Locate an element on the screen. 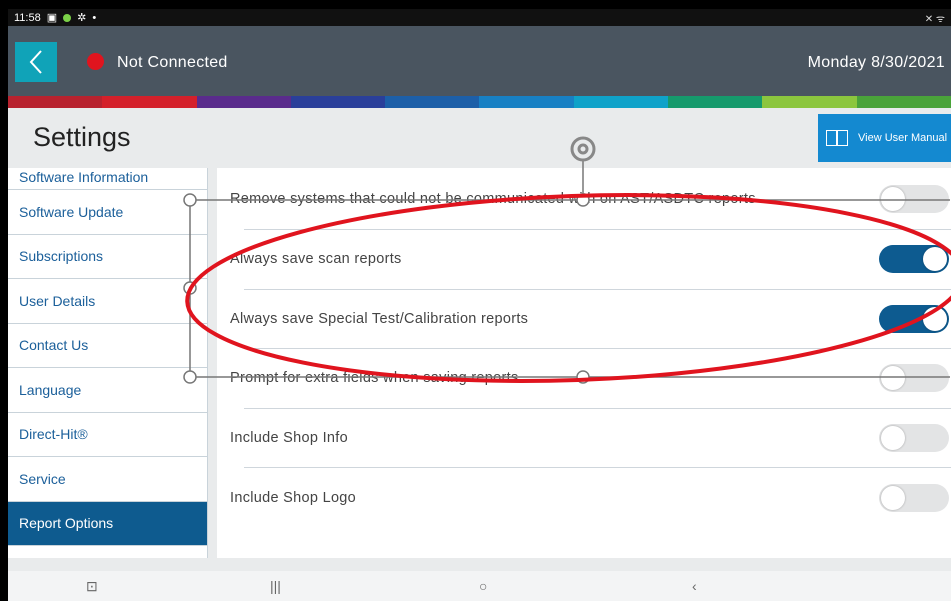 This screenshot has width=951, height=601. sidebar-item-label: User Details is located at coordinates (57, 300).